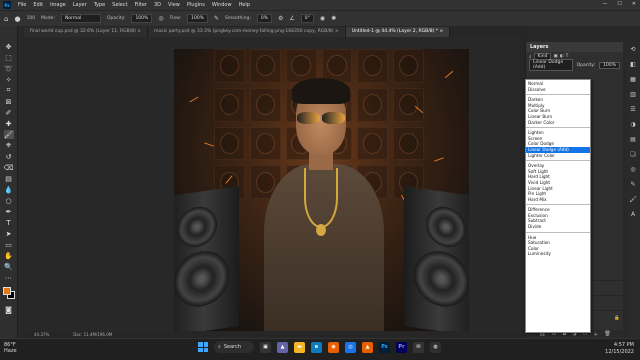 This screenshot has width=640, height=360. Describe the element at coordinates (222, 5) in the screenshot. I see `menu-window: Window` at that location.